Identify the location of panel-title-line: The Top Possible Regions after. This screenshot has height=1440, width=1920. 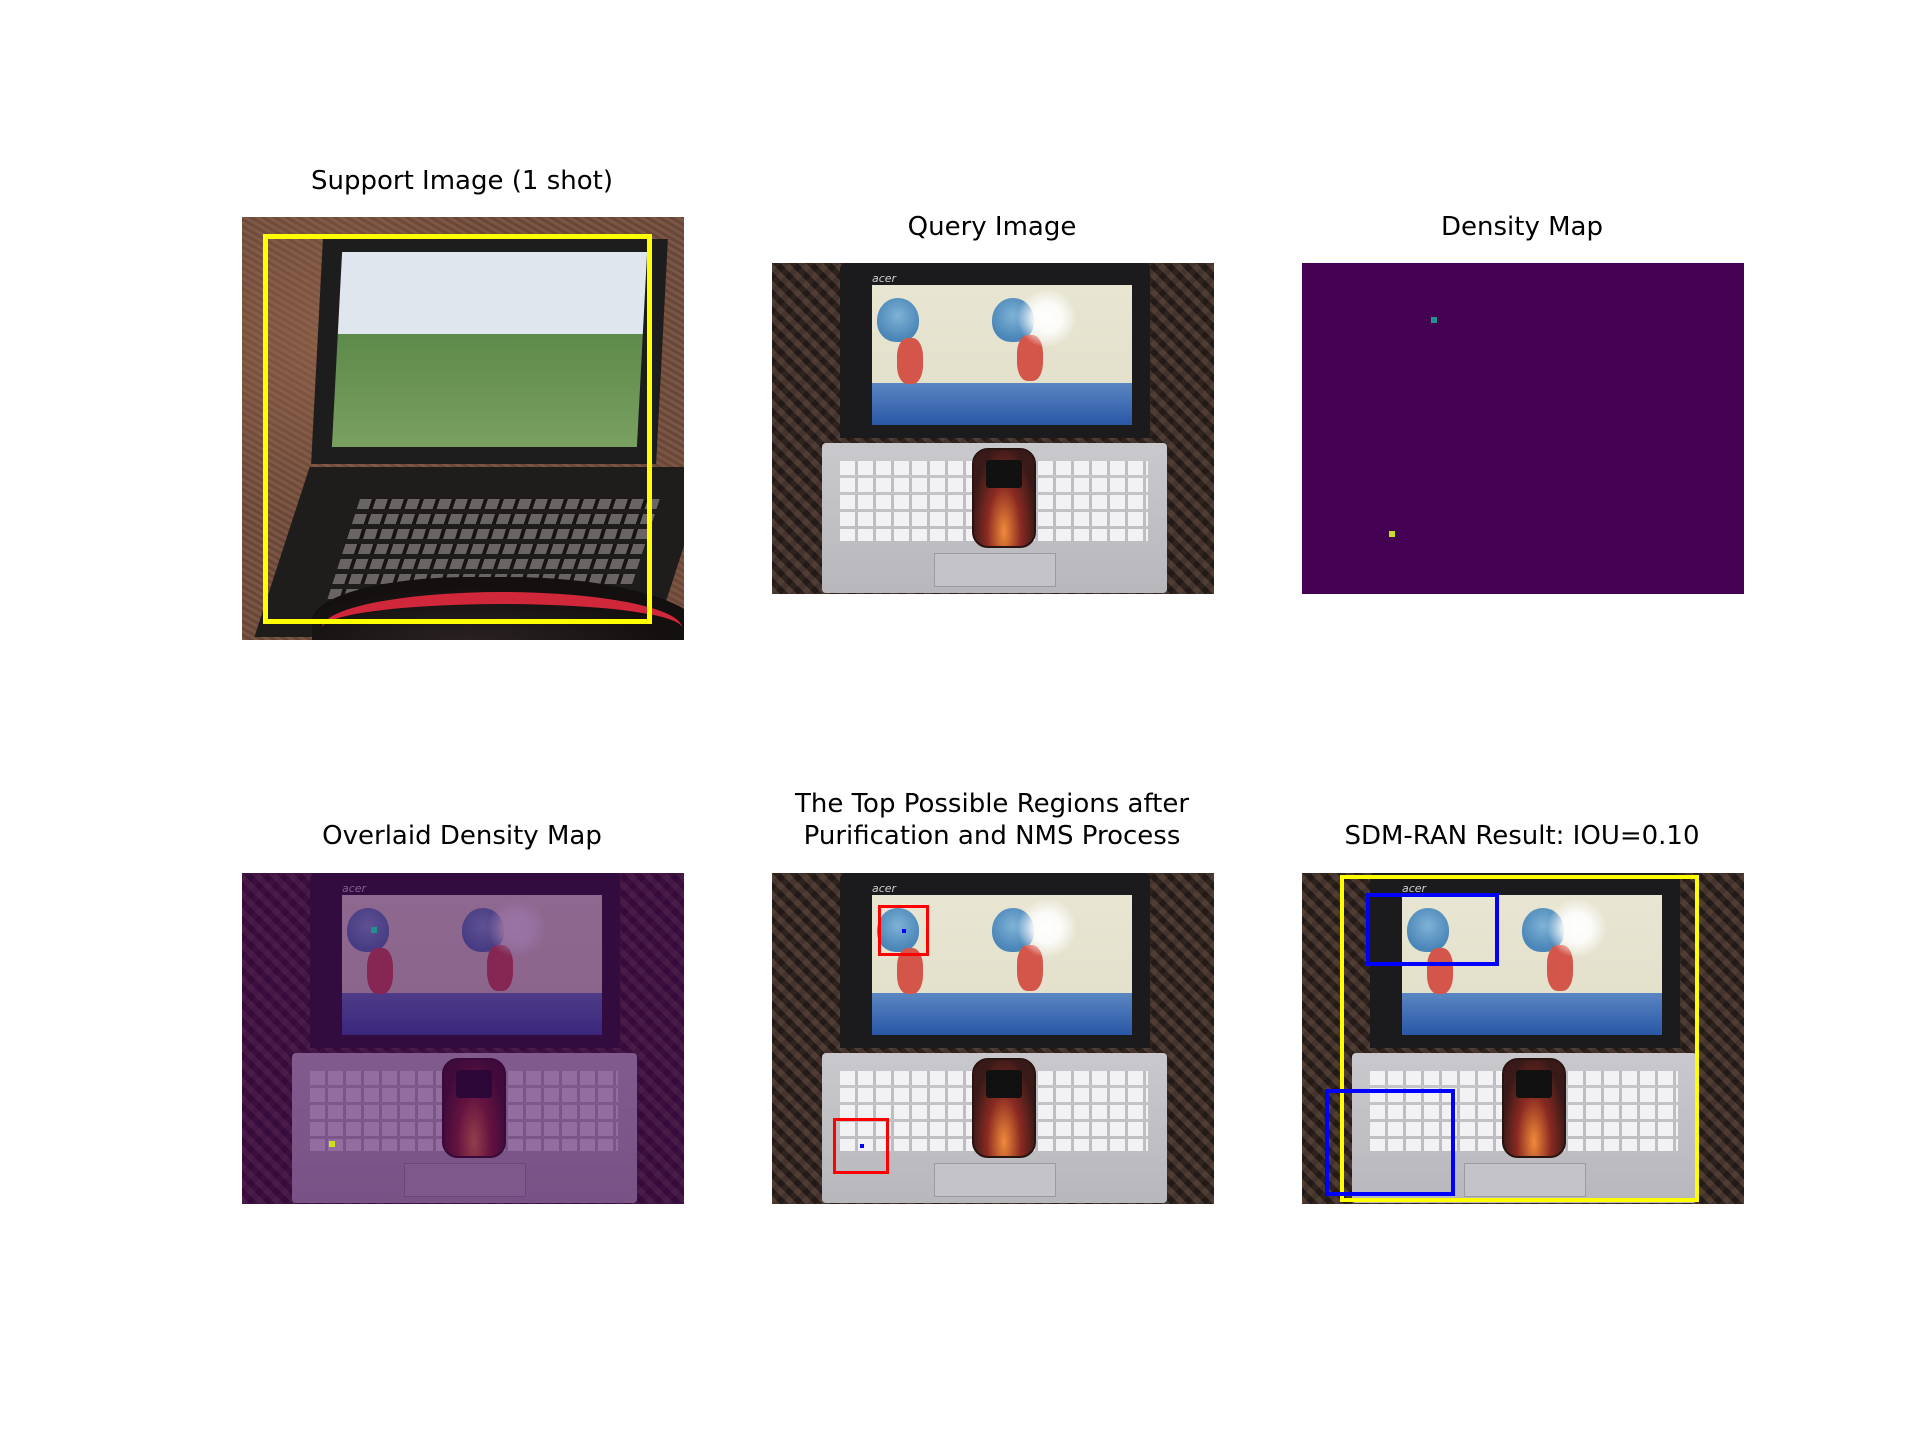
(992, 804).